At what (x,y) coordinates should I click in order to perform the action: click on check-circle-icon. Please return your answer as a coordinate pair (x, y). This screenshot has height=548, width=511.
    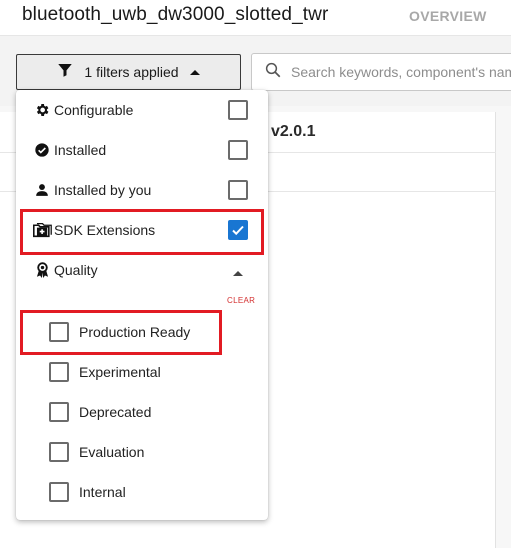
    Looking at the image, I should click on (42, 150).